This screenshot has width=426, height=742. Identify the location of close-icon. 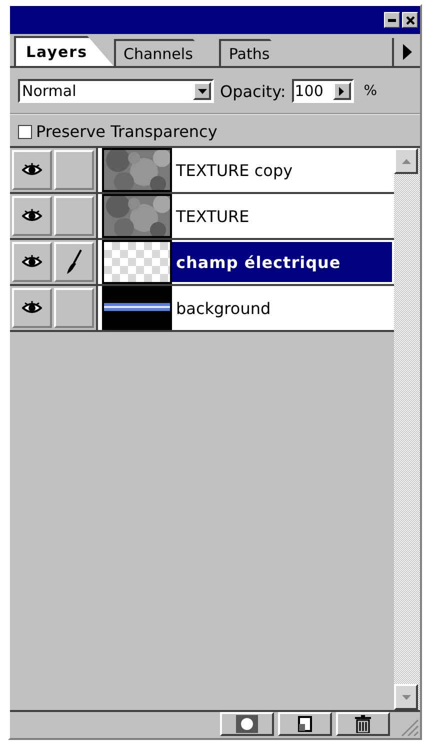
(410, 20).